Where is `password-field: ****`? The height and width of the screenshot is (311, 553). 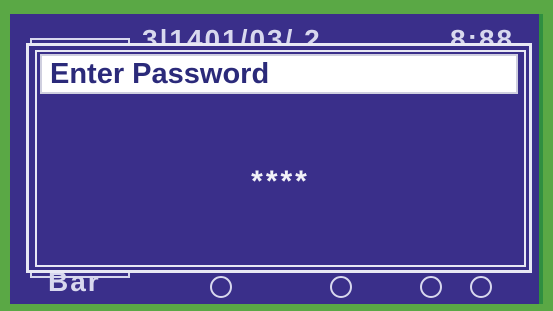
password-field: **** is located at coordinates (280, 182).